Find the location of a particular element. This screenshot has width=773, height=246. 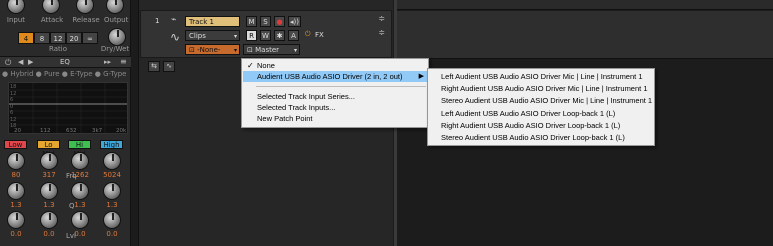

band-2-q-knob is located at coordinates (49, 191).